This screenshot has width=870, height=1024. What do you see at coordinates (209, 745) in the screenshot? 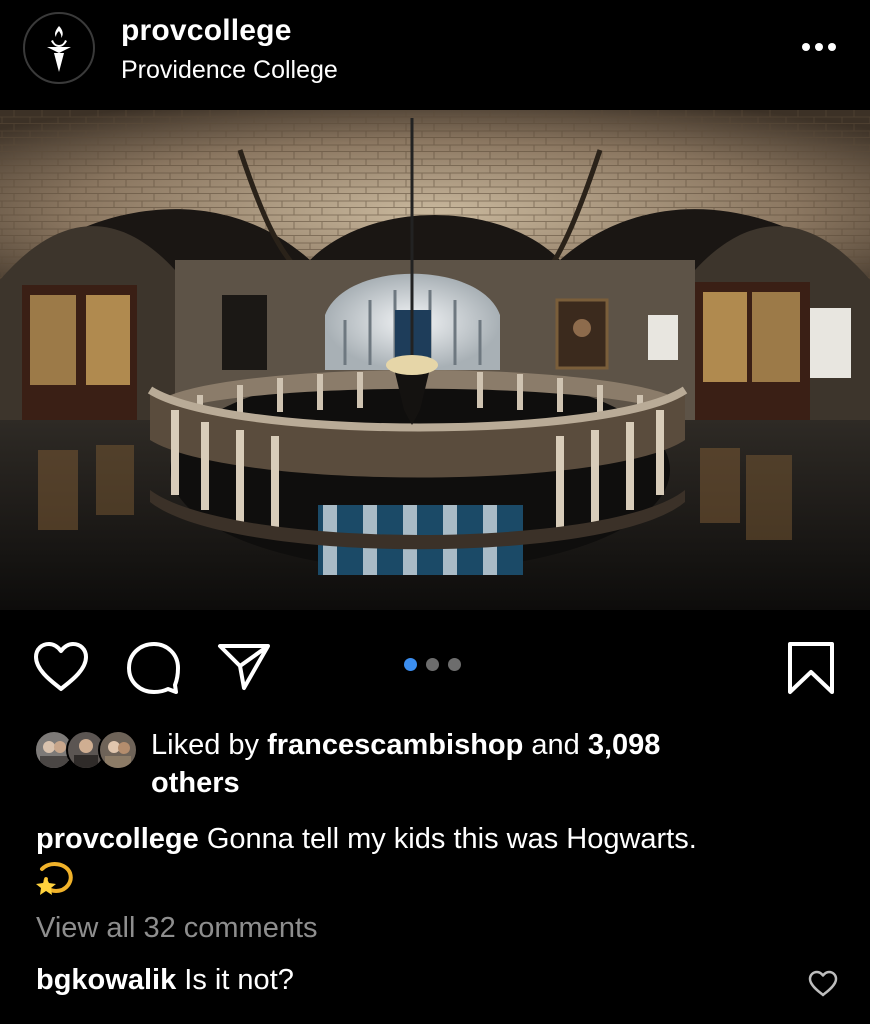
I see `likes-prefix: Liked by` at bounding box center [209, 745].